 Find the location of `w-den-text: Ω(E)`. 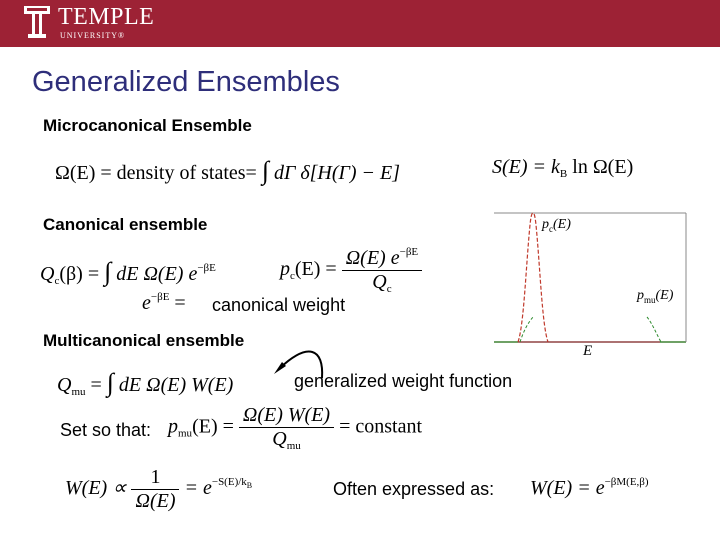

w-den-text: Ω(E) is located at coordinates (155, 501).